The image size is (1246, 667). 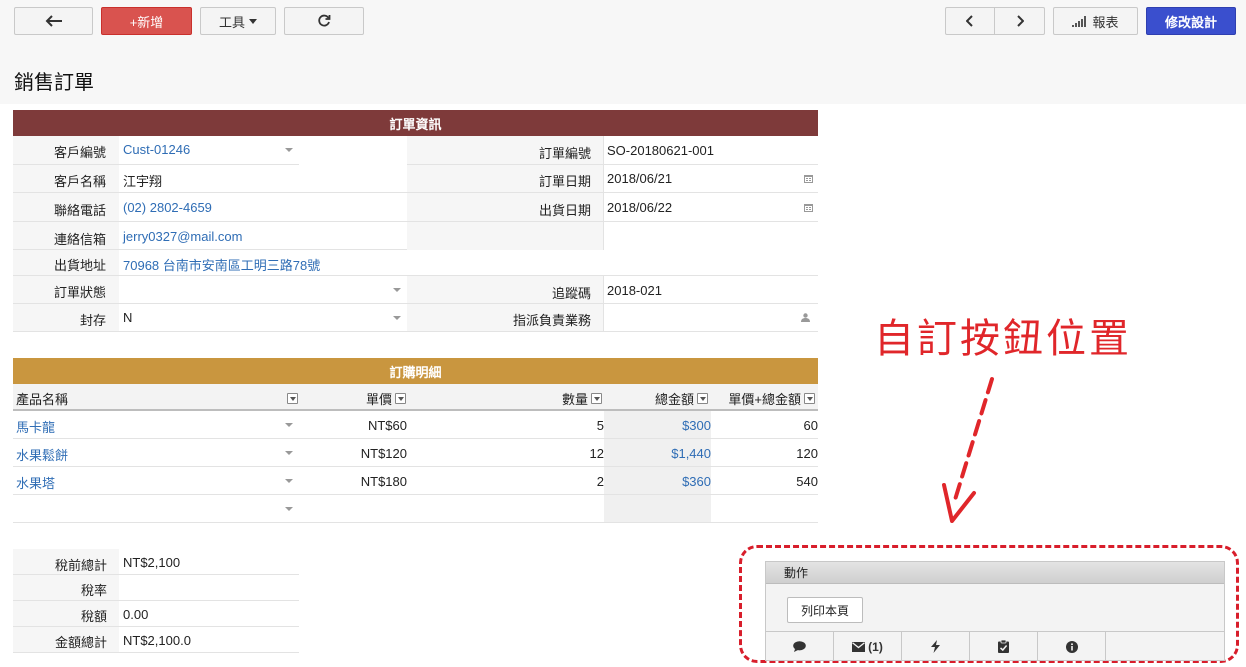 What do you see at coordinates (54, 83) in the screenshot?
I see `page-title: 銷售訂單` at bounding box center [54, 83].